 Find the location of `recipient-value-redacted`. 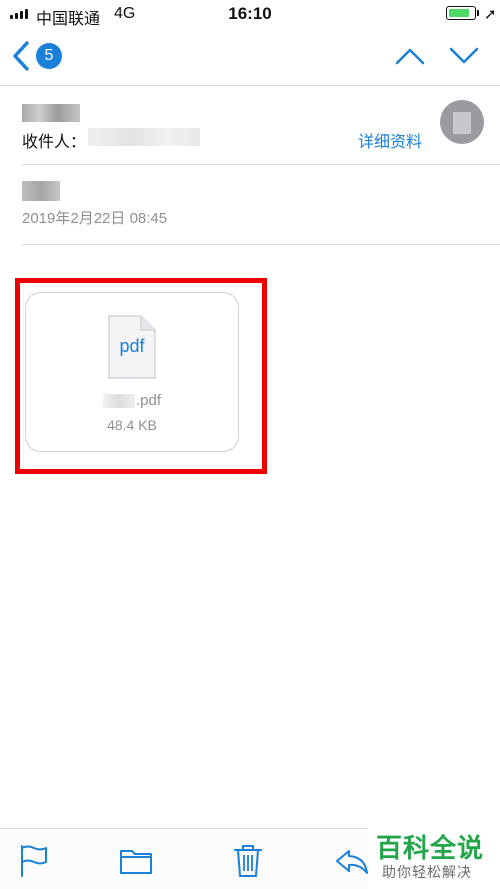

recipient-value-redacted is located at coordinates (144, 137).